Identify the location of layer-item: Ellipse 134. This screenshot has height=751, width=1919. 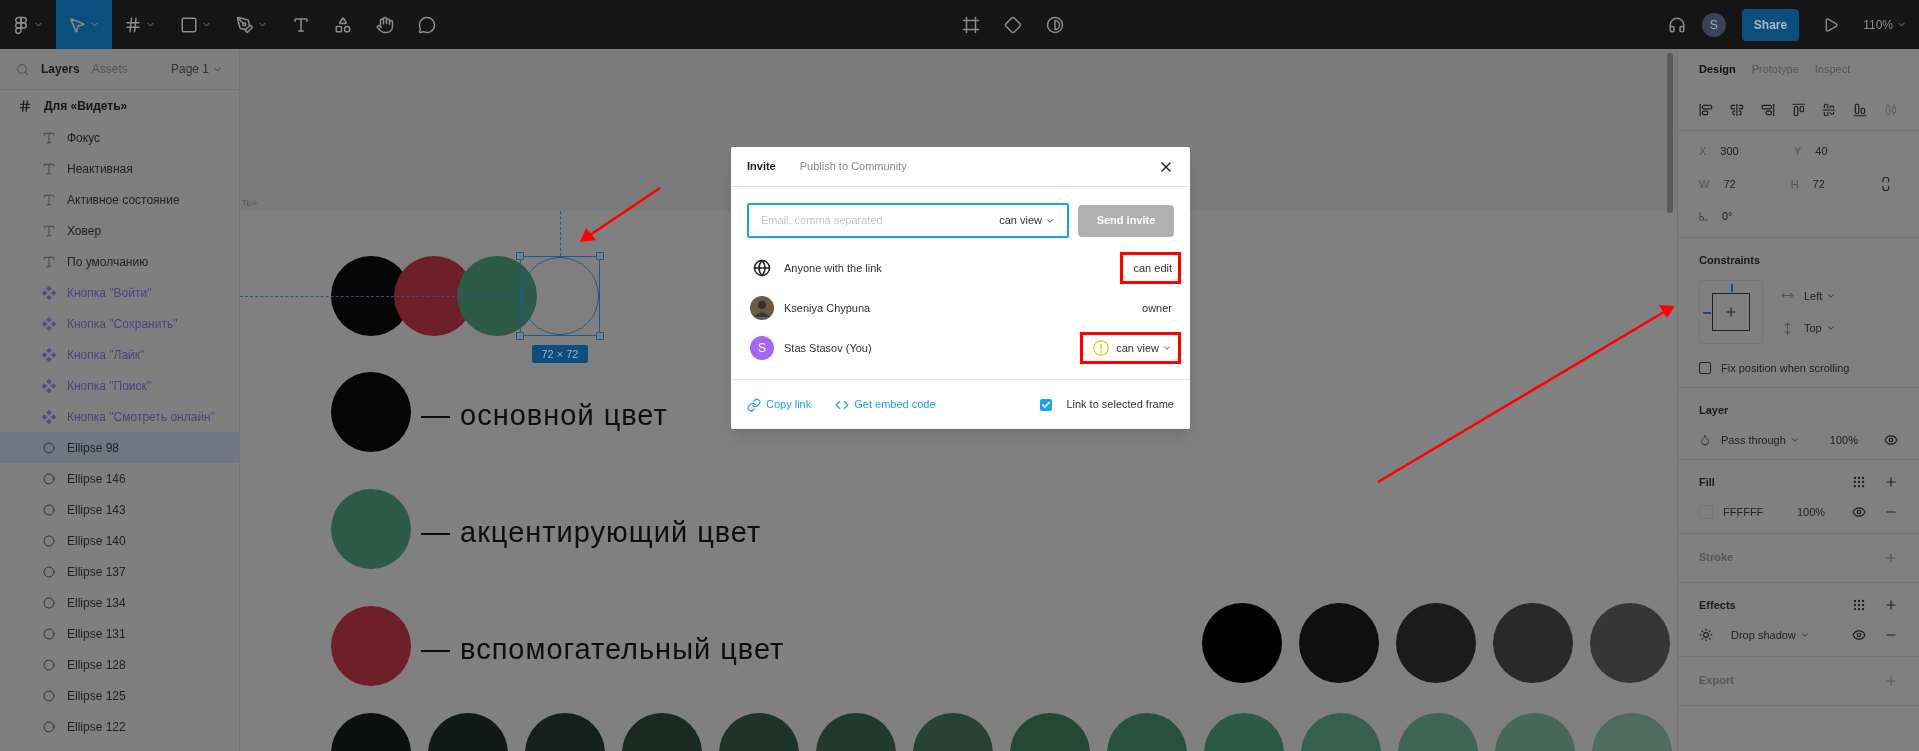
(119, 602).